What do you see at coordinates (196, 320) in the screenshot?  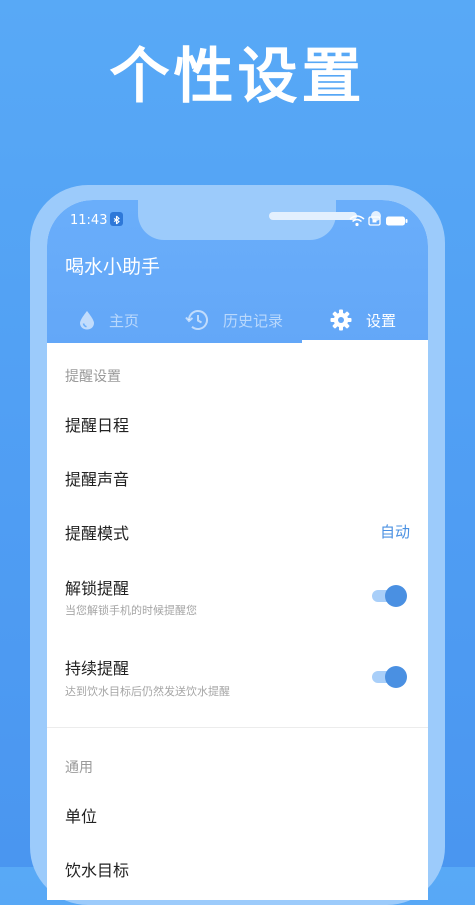 I see `history-icon` at bounding box center [196, 320].